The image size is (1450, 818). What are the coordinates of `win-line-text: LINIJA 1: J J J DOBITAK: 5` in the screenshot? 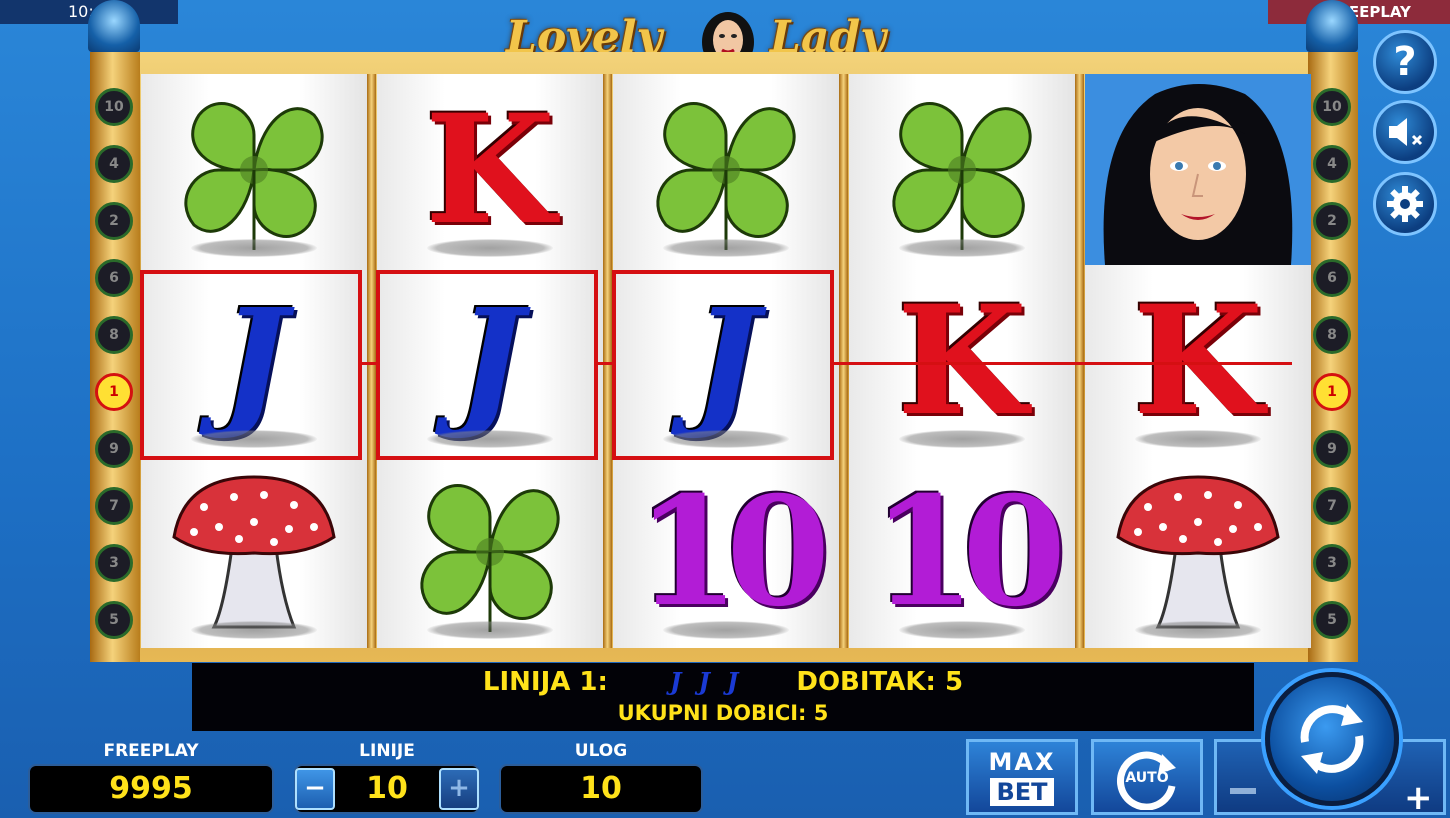 It's located at (723, 682).